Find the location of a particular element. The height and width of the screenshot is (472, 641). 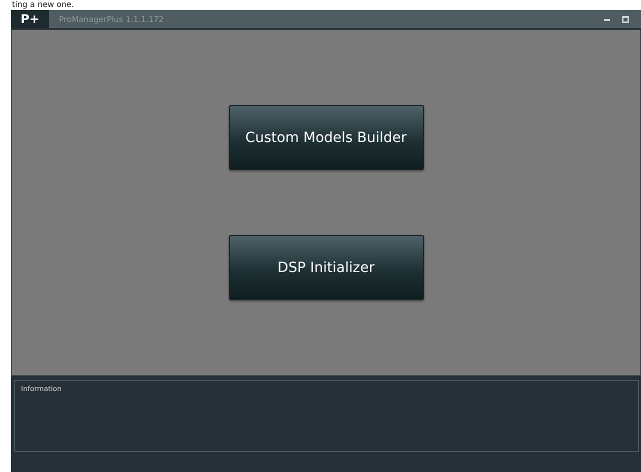

app-logo: P+ is located at coordinates (30, 19).